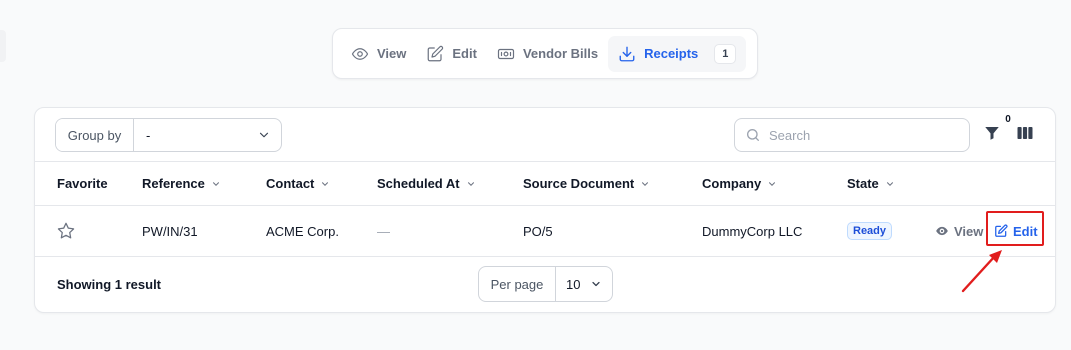 The height and width of the screenshot is (350, 1071). I want to click on tab-vendor-bills: Vendor Bills, so click(547, 54).